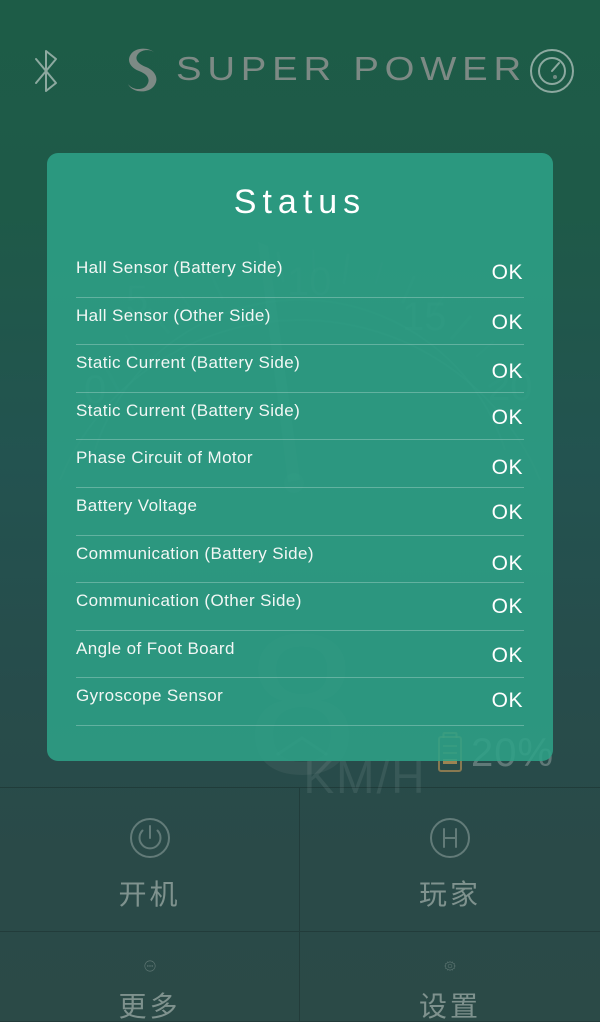 Image resolution: width=600 pixels, height=1022 pixels. What do you see at coordinates (300, 702) in the screenshot?
I see `status-row: Gyroscope Sensor OK` at bounding box center [300, 702].